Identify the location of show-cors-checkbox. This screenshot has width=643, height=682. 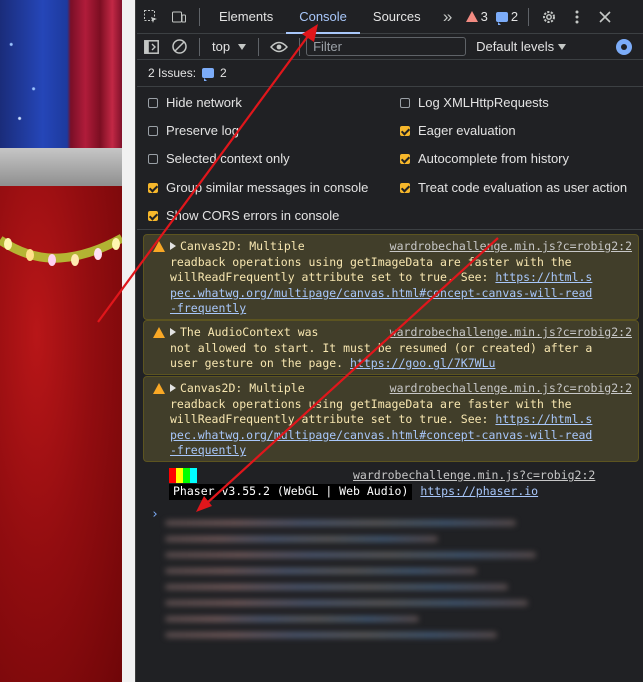
(153, 215).